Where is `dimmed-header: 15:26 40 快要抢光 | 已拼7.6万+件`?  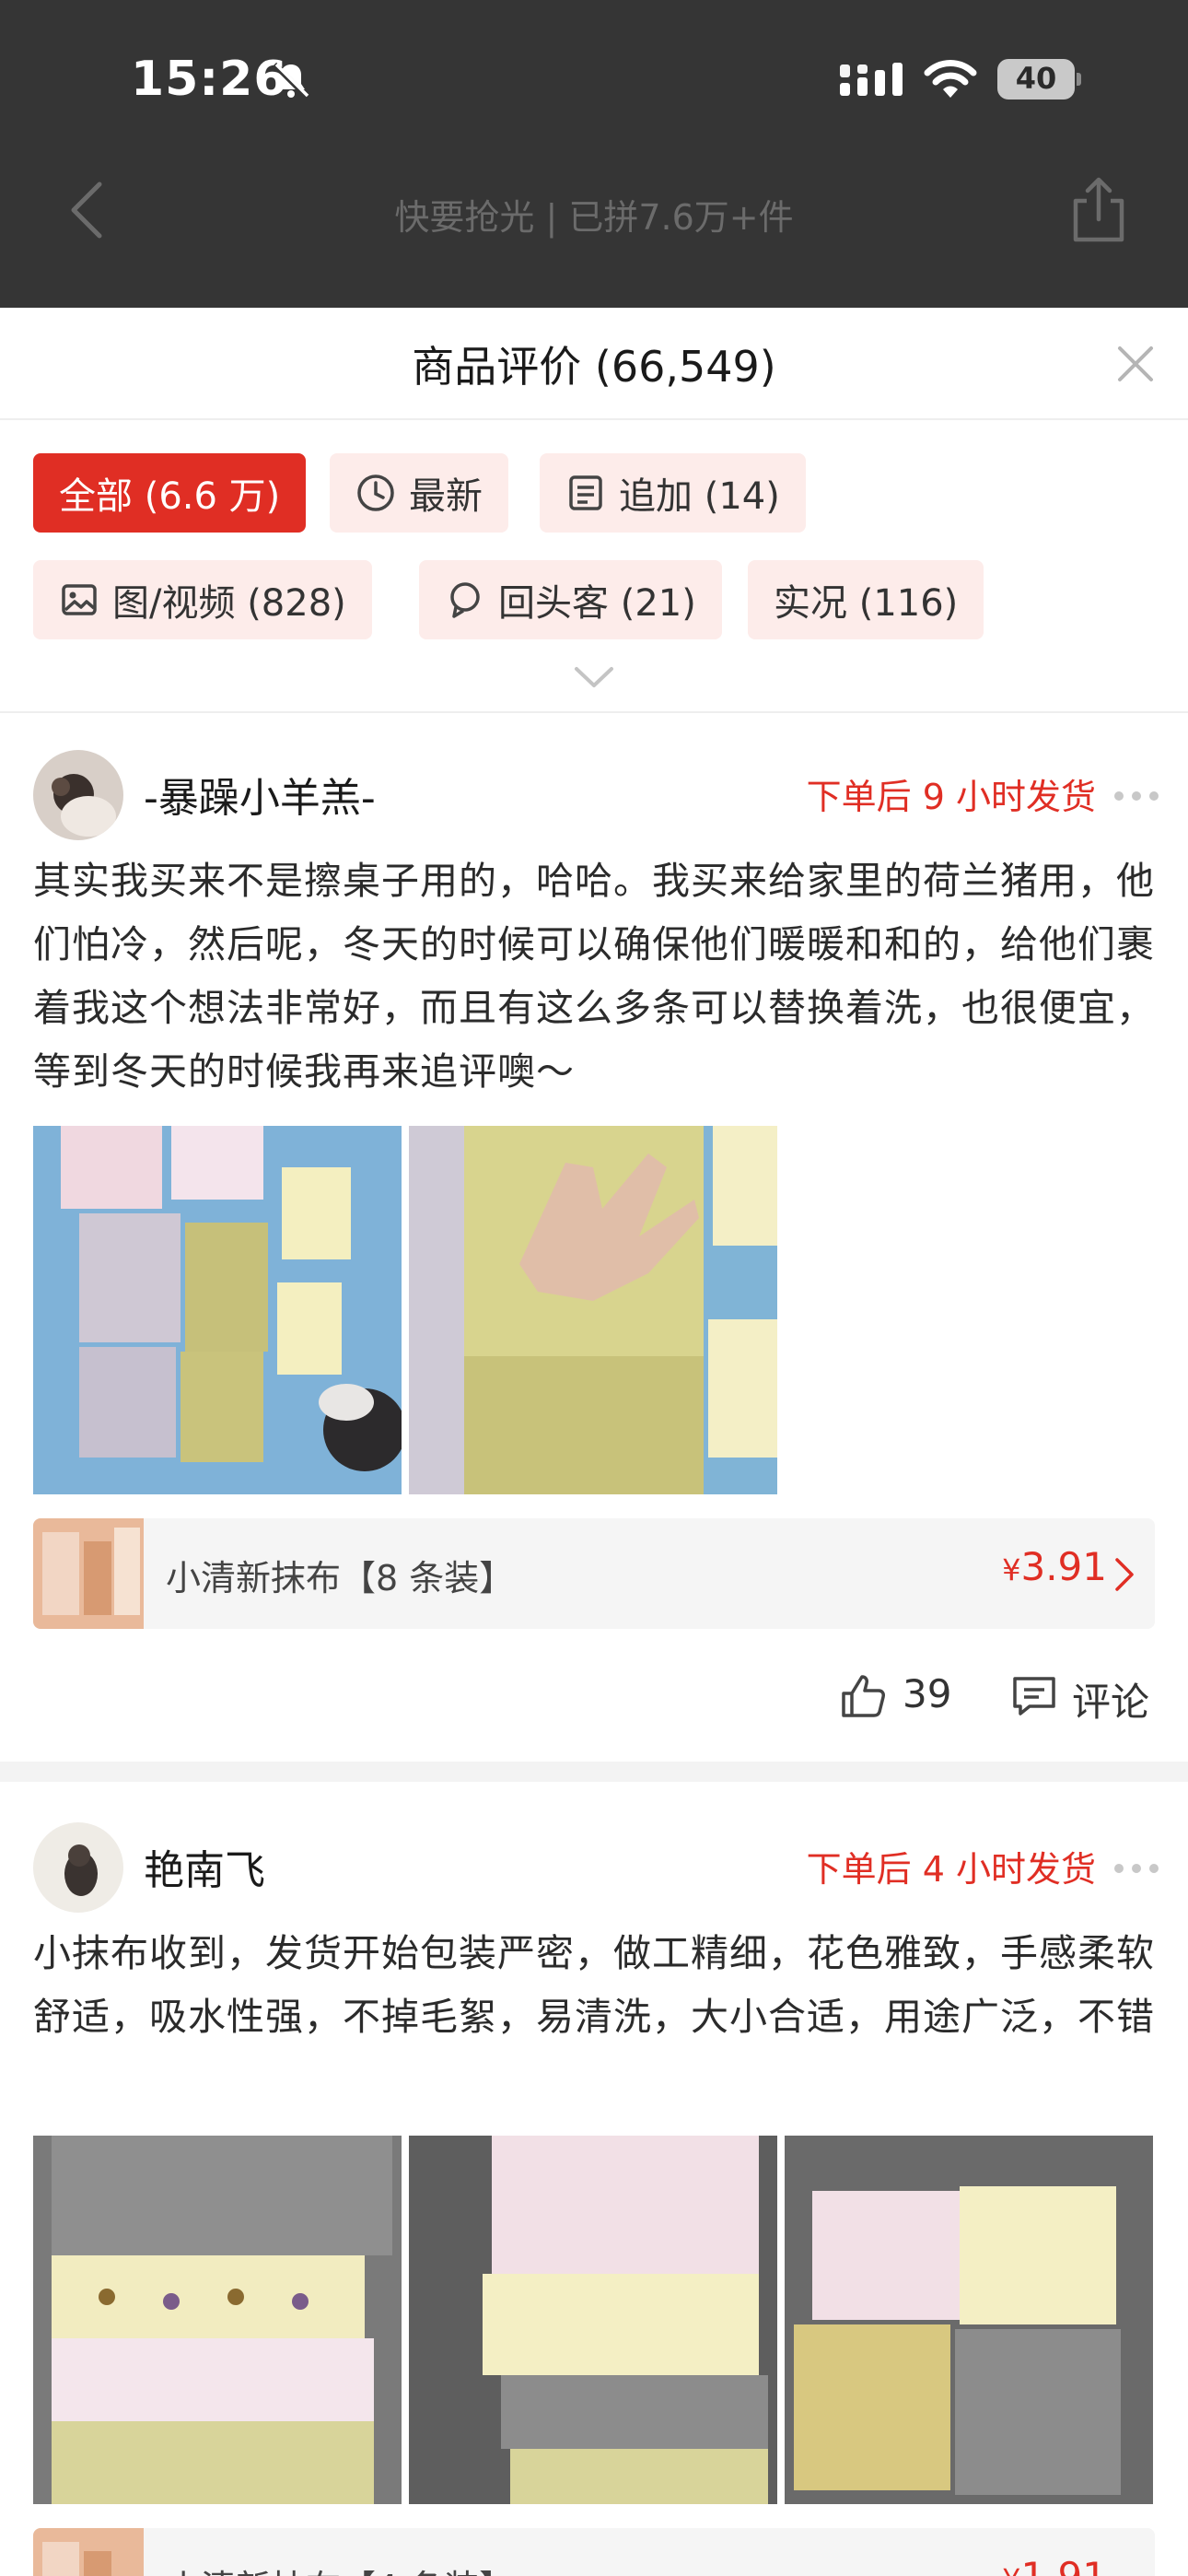
dimmed-header: 15:26 40 快要抢光 | 已拼7.6万+件 is located at coordinates (594, 154).